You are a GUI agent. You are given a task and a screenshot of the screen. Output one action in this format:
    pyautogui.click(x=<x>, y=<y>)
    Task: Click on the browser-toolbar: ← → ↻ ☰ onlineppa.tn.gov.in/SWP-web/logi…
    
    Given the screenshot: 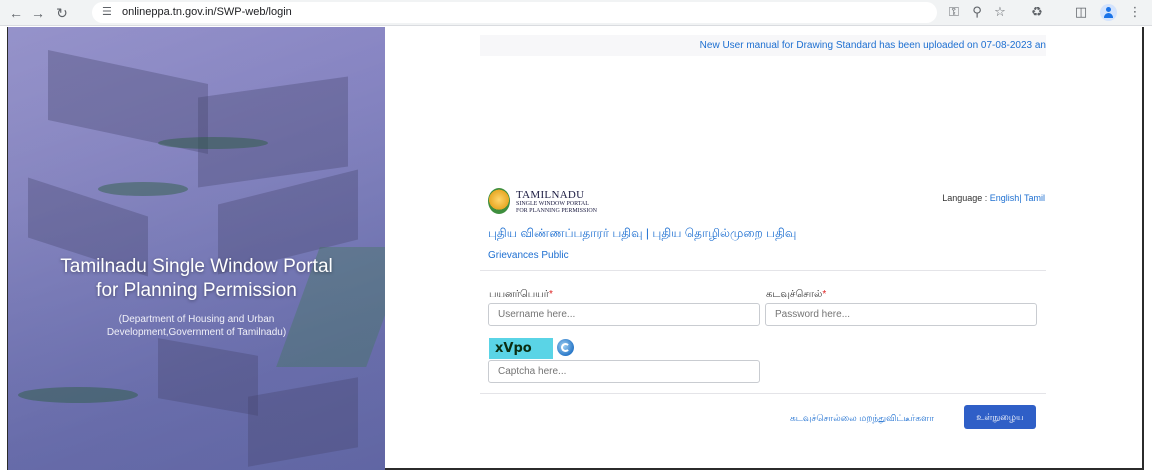 What is the action you would take?
    pyautogui.click(x=576, y=13)
    